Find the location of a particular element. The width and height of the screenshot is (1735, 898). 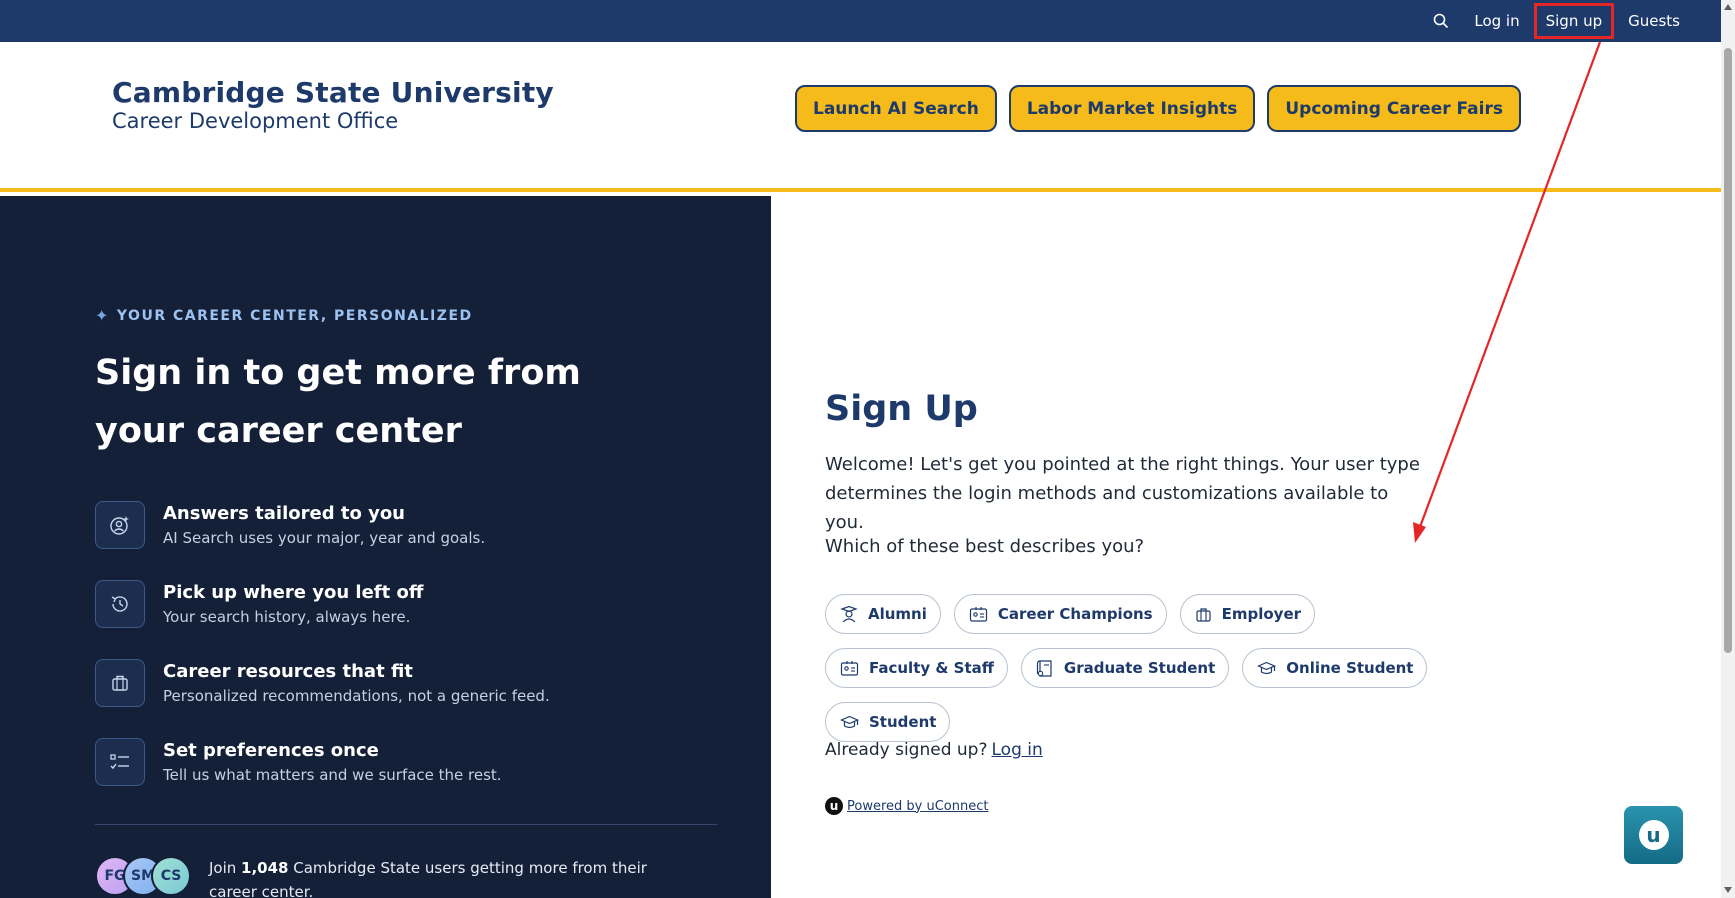

page-scrollbar is located at coordinates (1728, 449).